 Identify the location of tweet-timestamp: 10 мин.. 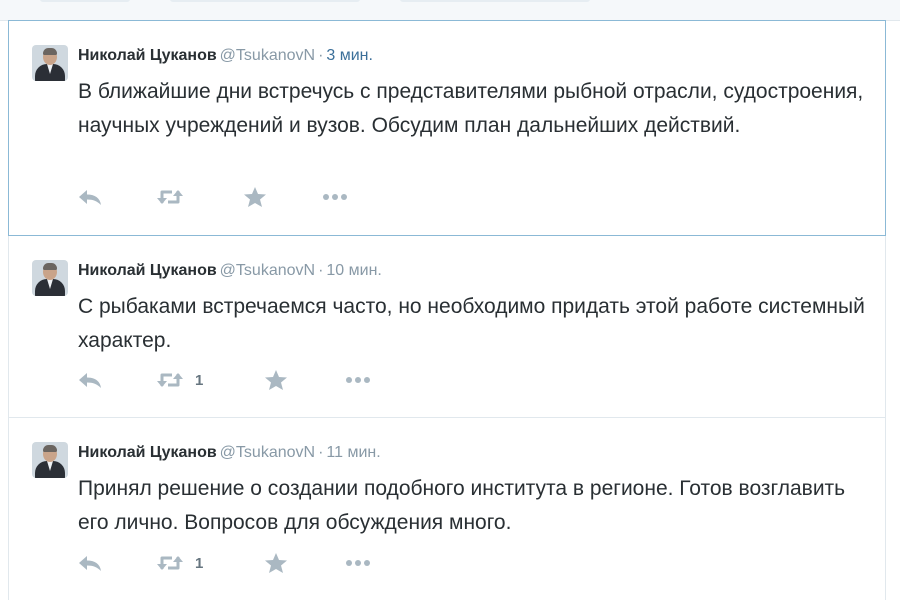
(353, 270).